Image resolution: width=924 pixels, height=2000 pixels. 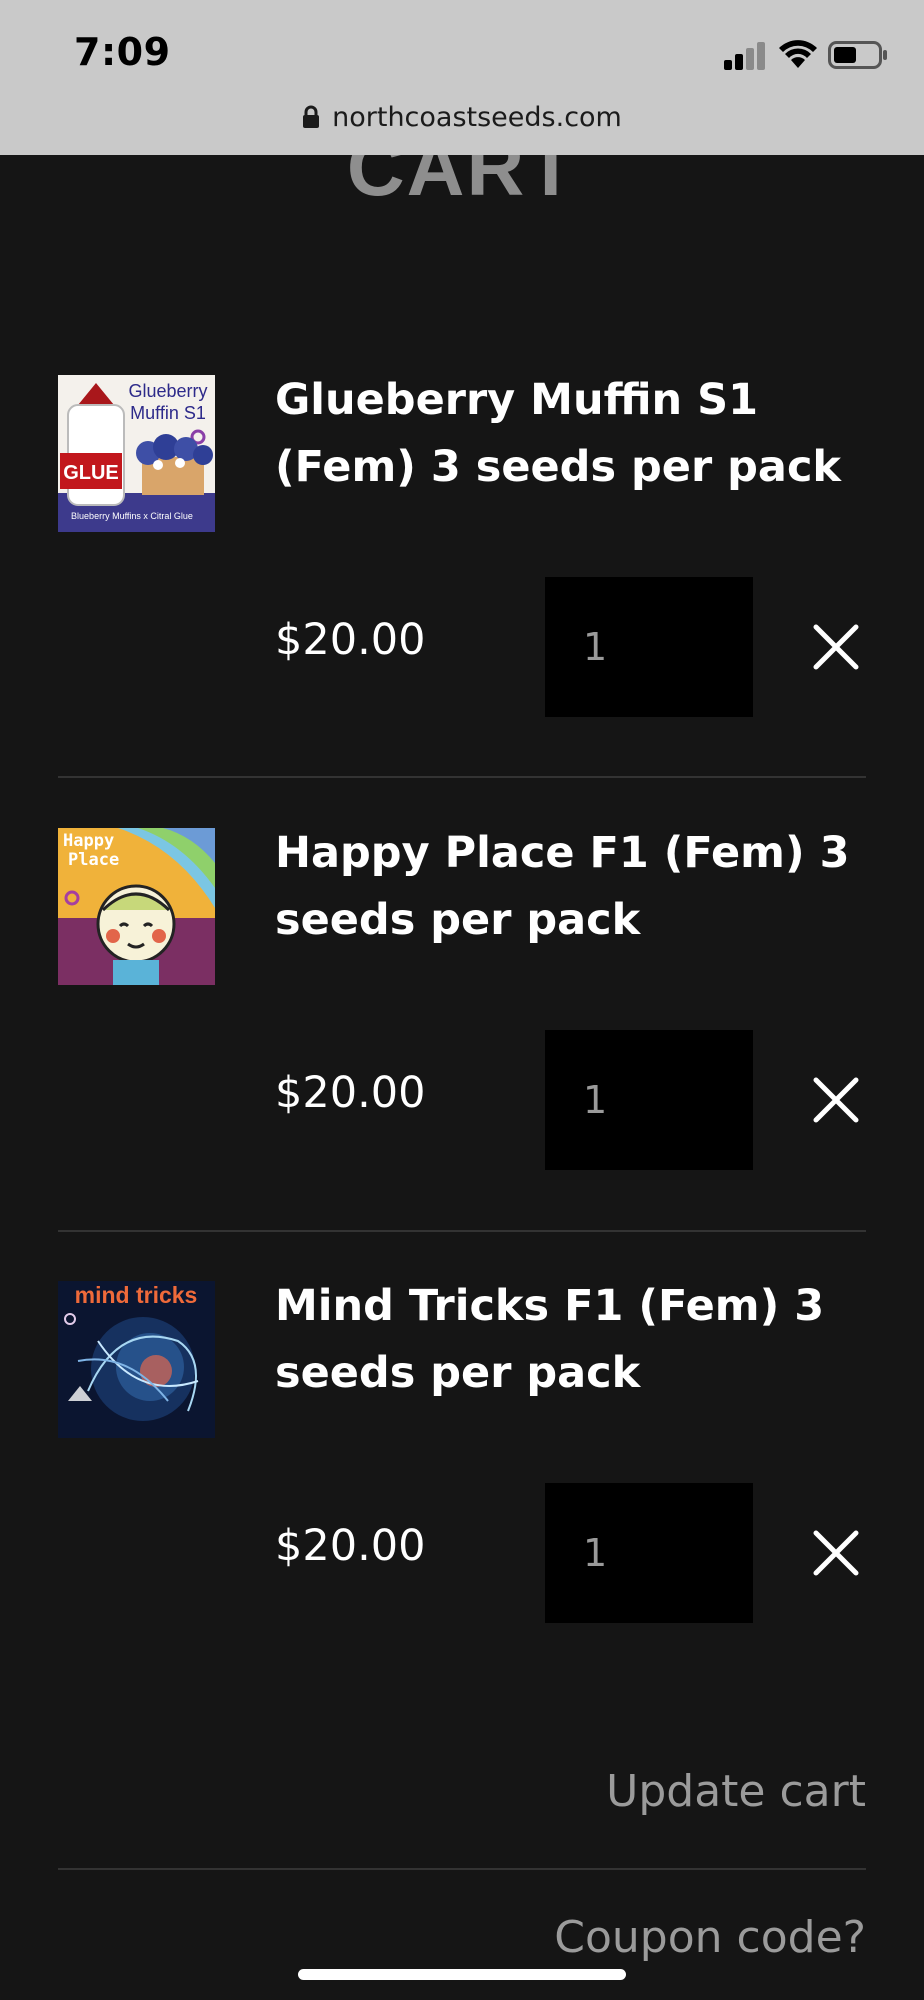 What do you see at coordinates (710, 1937) in the screenshot?
I see `coupon-code-link: Coupon code?` at bounding box center [710, 1937].